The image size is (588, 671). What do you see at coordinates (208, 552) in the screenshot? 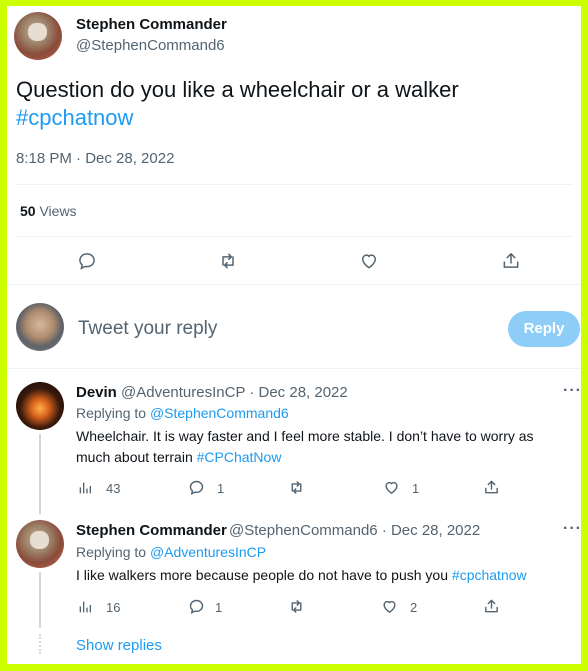
I see `replying-to-handle: @AdventuresInCP` at bounding box center [208, 552].